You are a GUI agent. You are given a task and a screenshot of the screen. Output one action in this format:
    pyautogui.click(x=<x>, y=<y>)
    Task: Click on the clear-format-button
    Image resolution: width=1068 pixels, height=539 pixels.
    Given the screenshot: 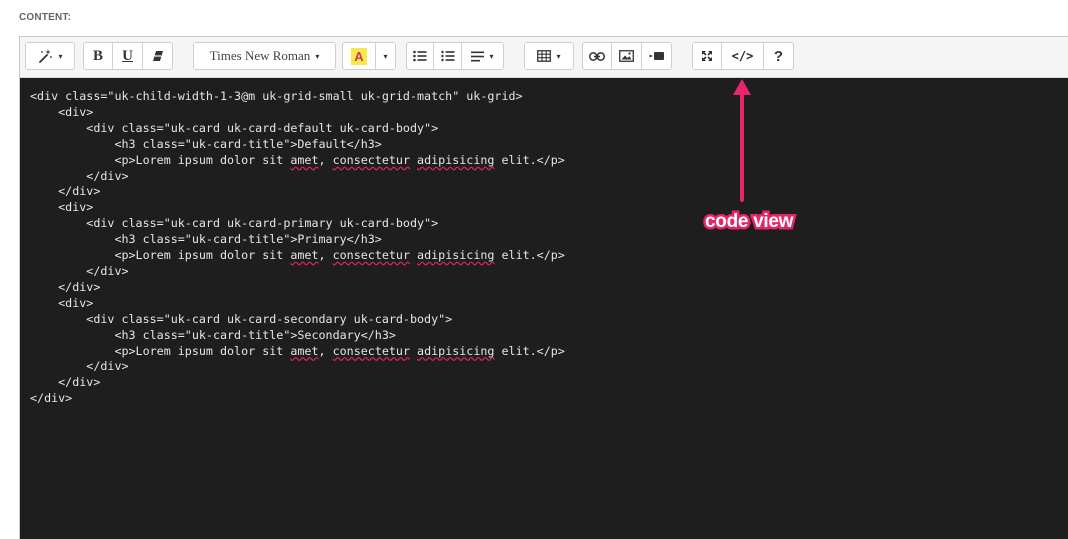 What is the action you would take?
    pyautogui.click(x=158, y=56)
    